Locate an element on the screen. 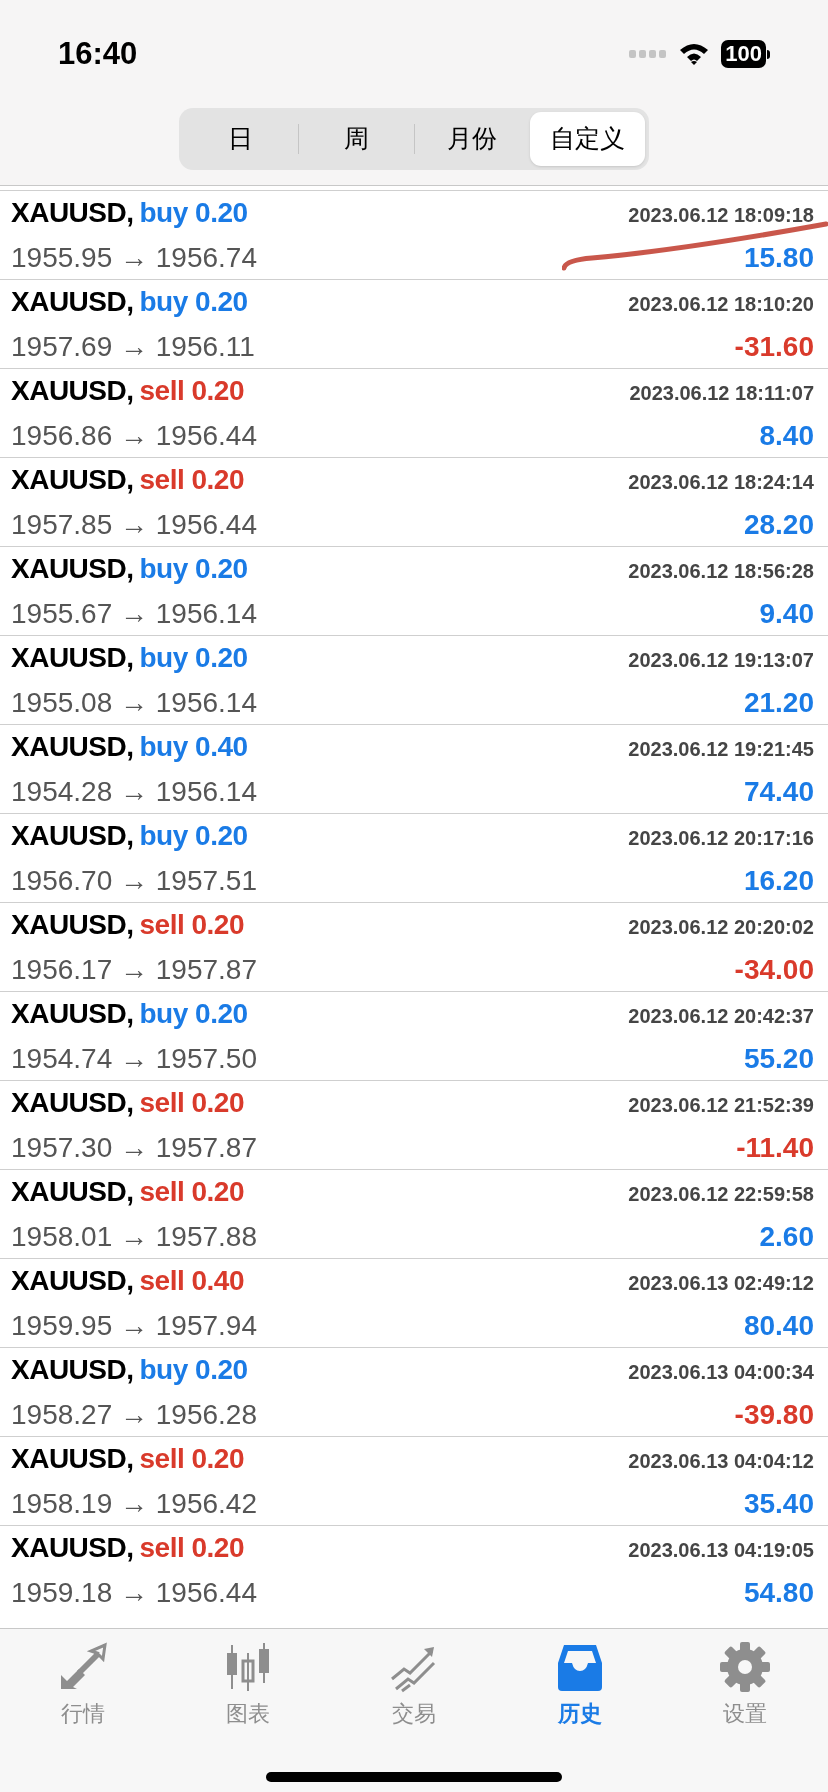 Image resolution: width=828 pixels, height=1792 pixels. signal-icon is located at coordinates (648, 54).